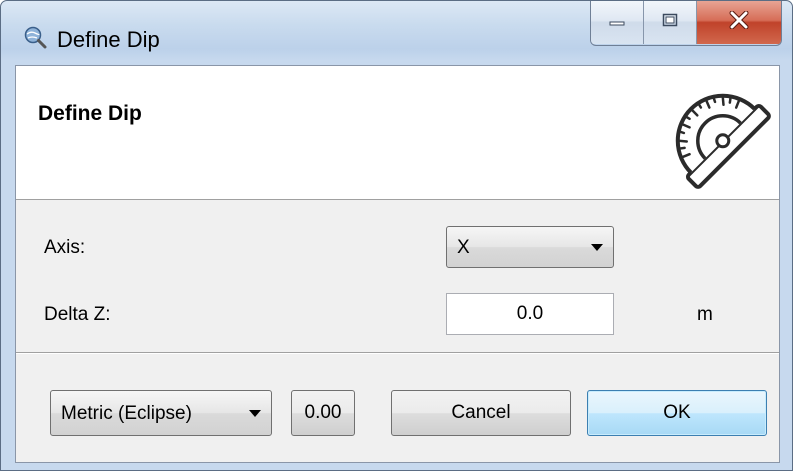 The image size is (793, 471). What do you see at coordinates (705, 314) in the screenshot?
I see `delta-z-unit: m` at bounding box center [705, 314].